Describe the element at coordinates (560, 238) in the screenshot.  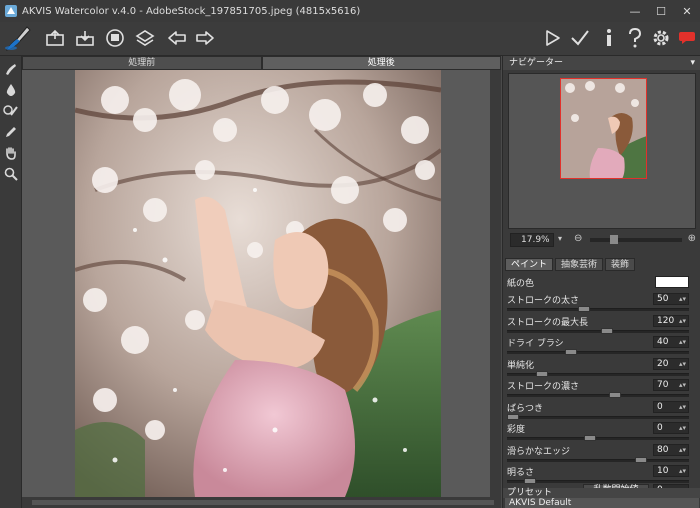
I see `zoom-dropdown-icon: ▾` at that location.